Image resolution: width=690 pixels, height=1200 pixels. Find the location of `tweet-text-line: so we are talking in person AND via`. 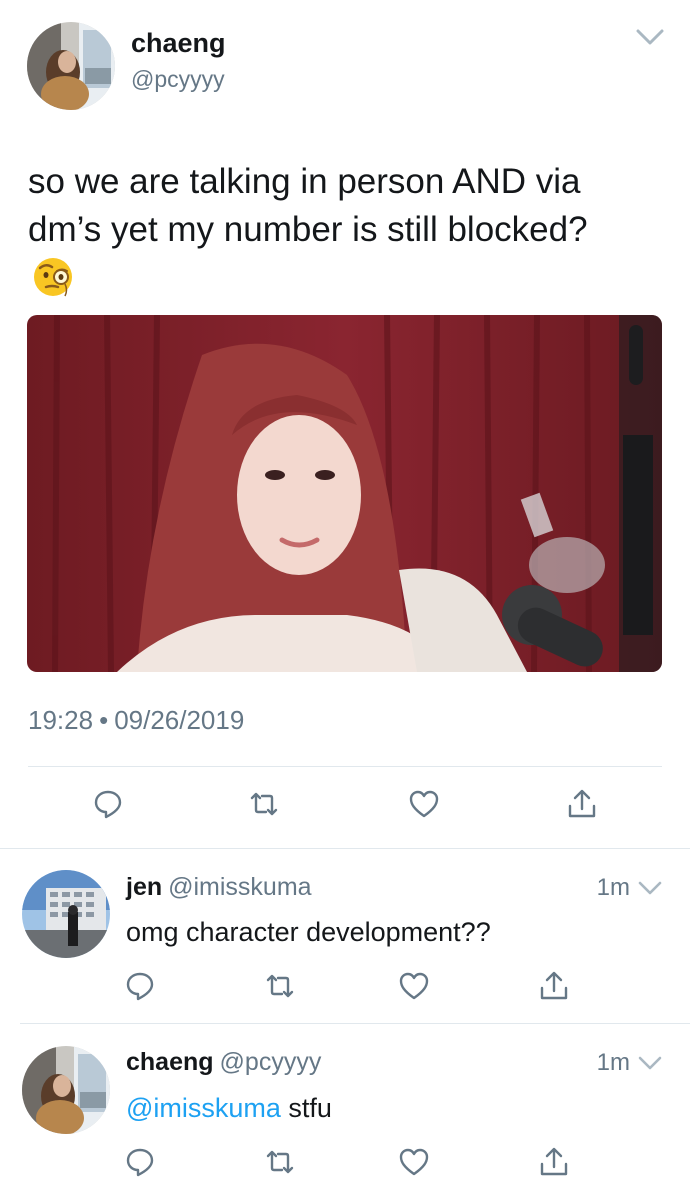

tweet-text-line: so we are talking in person AND via is located at coordinates (304, 181).